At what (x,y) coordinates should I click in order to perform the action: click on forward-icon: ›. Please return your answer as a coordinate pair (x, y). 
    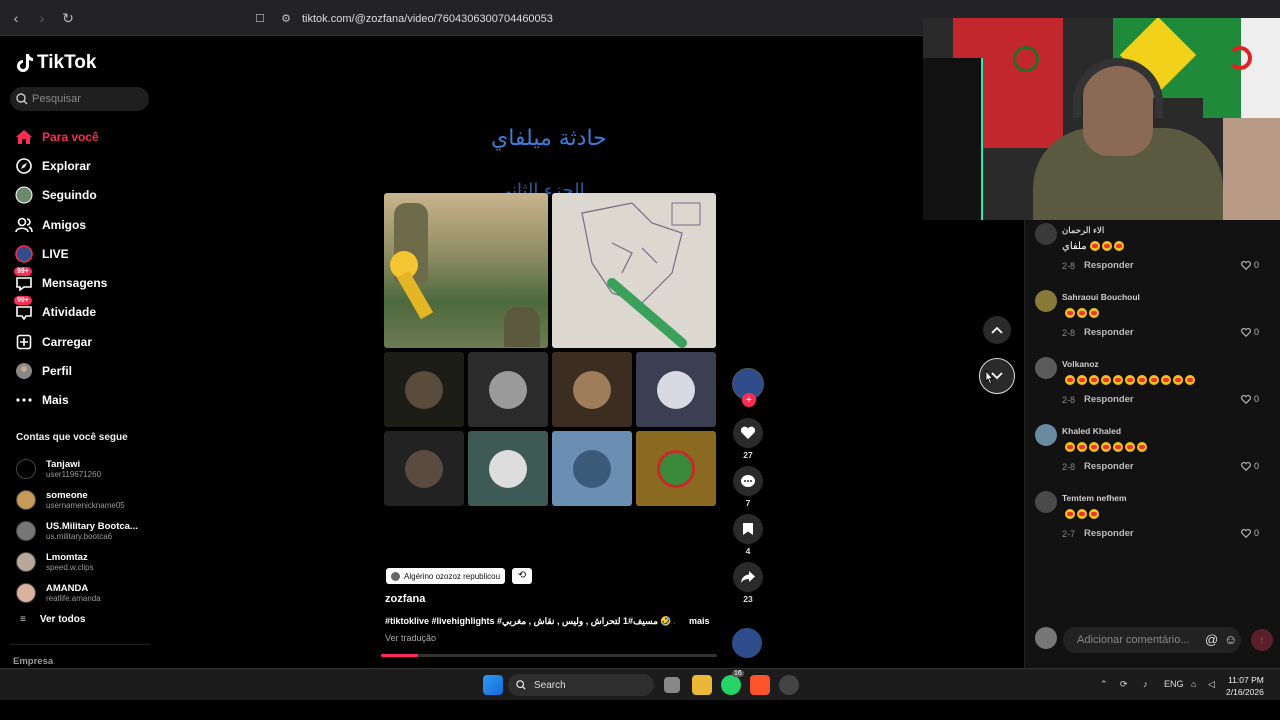
    Looking at the image, I should click on (42, 18).